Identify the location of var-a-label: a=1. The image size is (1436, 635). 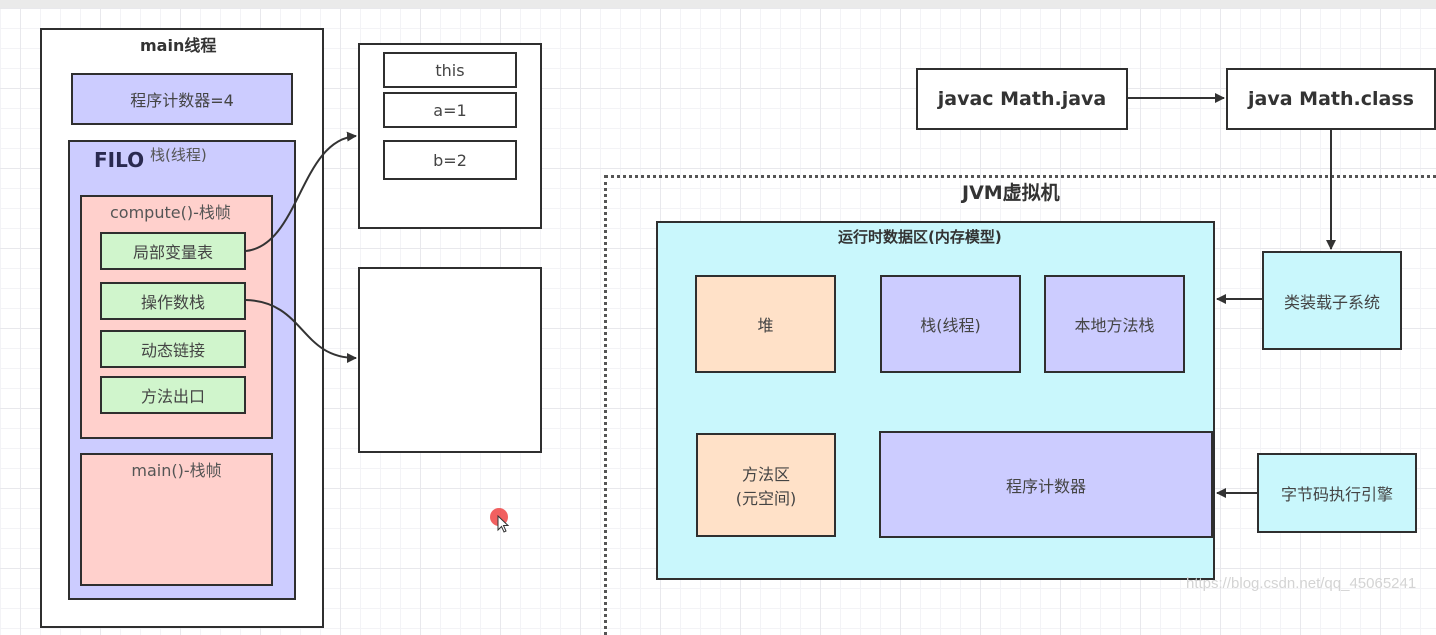
(450, 110).